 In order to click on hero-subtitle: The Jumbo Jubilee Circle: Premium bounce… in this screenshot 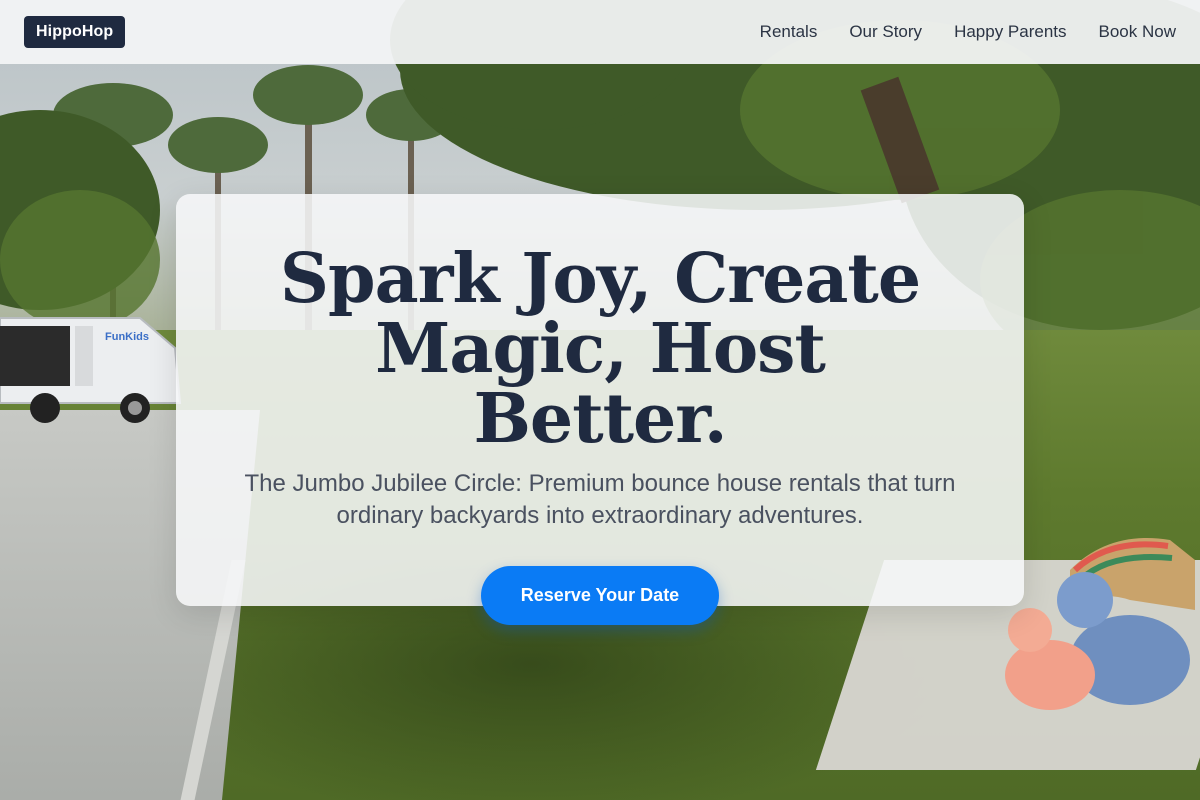, I will do `click(600, 499)`.